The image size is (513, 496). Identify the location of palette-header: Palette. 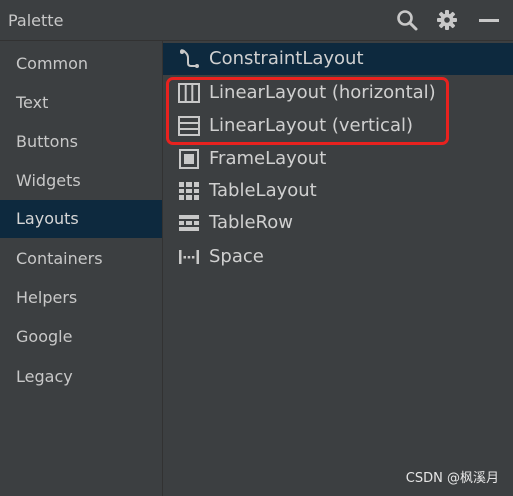
(256, 20).